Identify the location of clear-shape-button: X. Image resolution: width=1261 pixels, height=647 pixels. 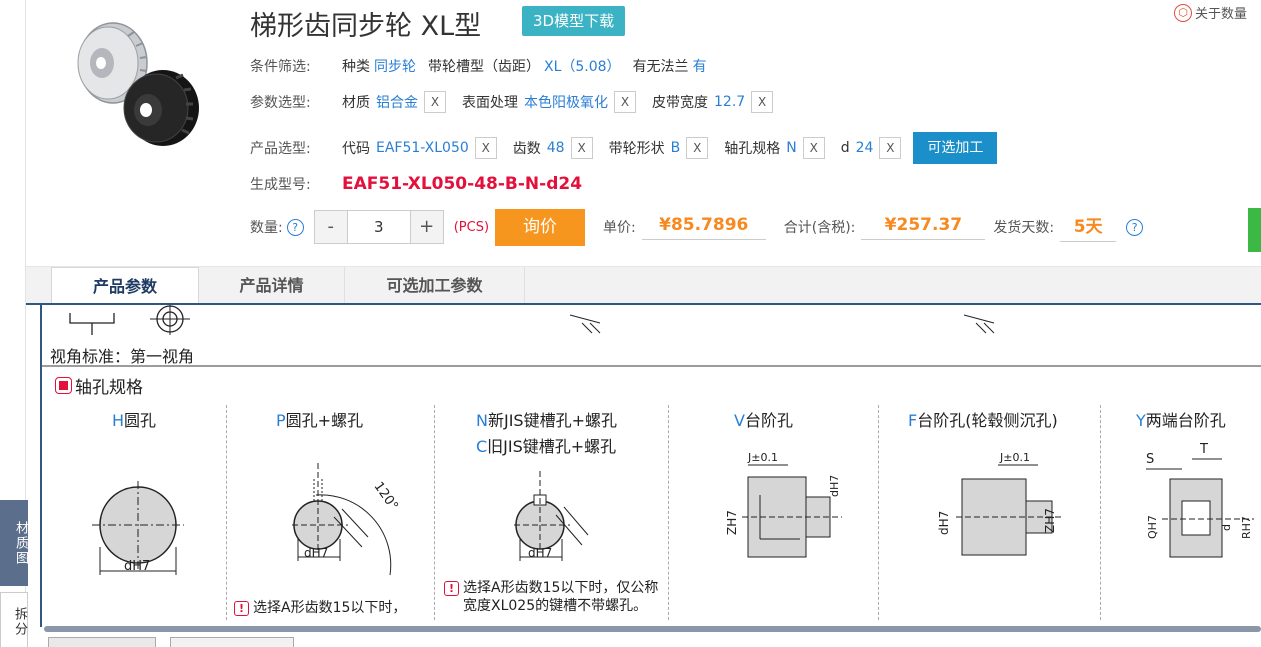
(697, 148).